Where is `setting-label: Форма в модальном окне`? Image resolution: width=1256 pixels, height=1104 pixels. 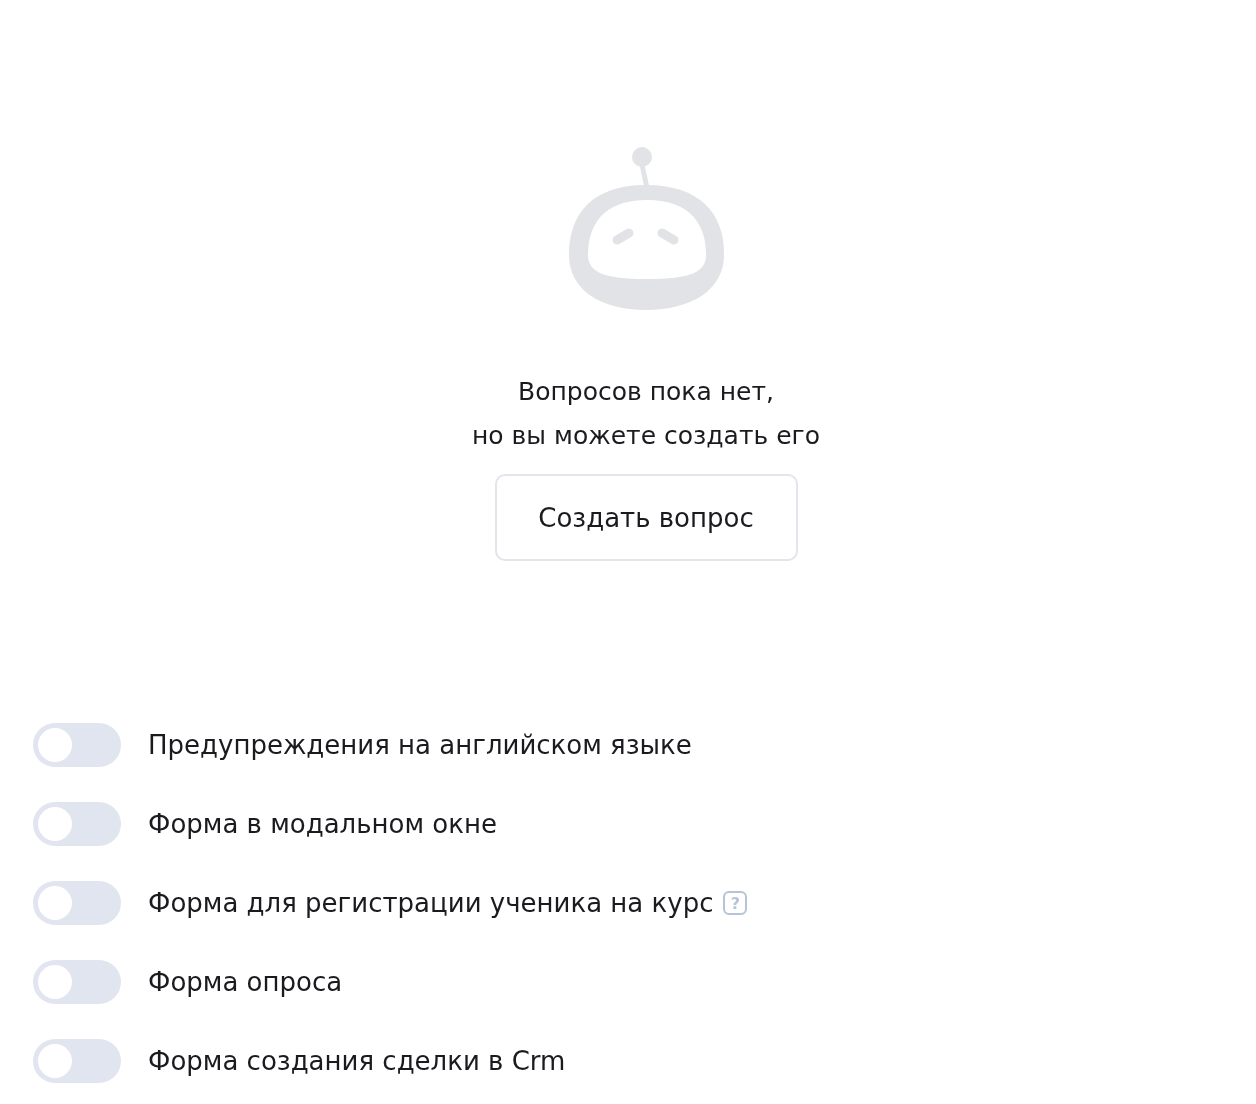 setting-label: Форма в модальном окне is located at coordinates (322, 824).